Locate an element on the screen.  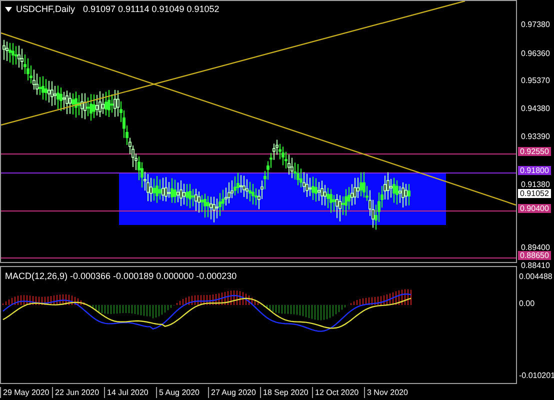
level-price-tag: 0.91800 is located at coordinates (534, 170).